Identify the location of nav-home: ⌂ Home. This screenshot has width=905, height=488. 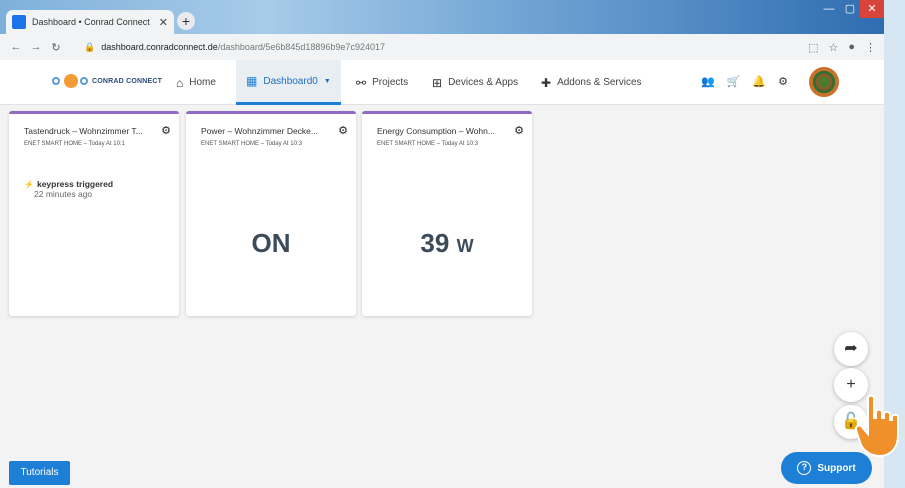
(196, 82).